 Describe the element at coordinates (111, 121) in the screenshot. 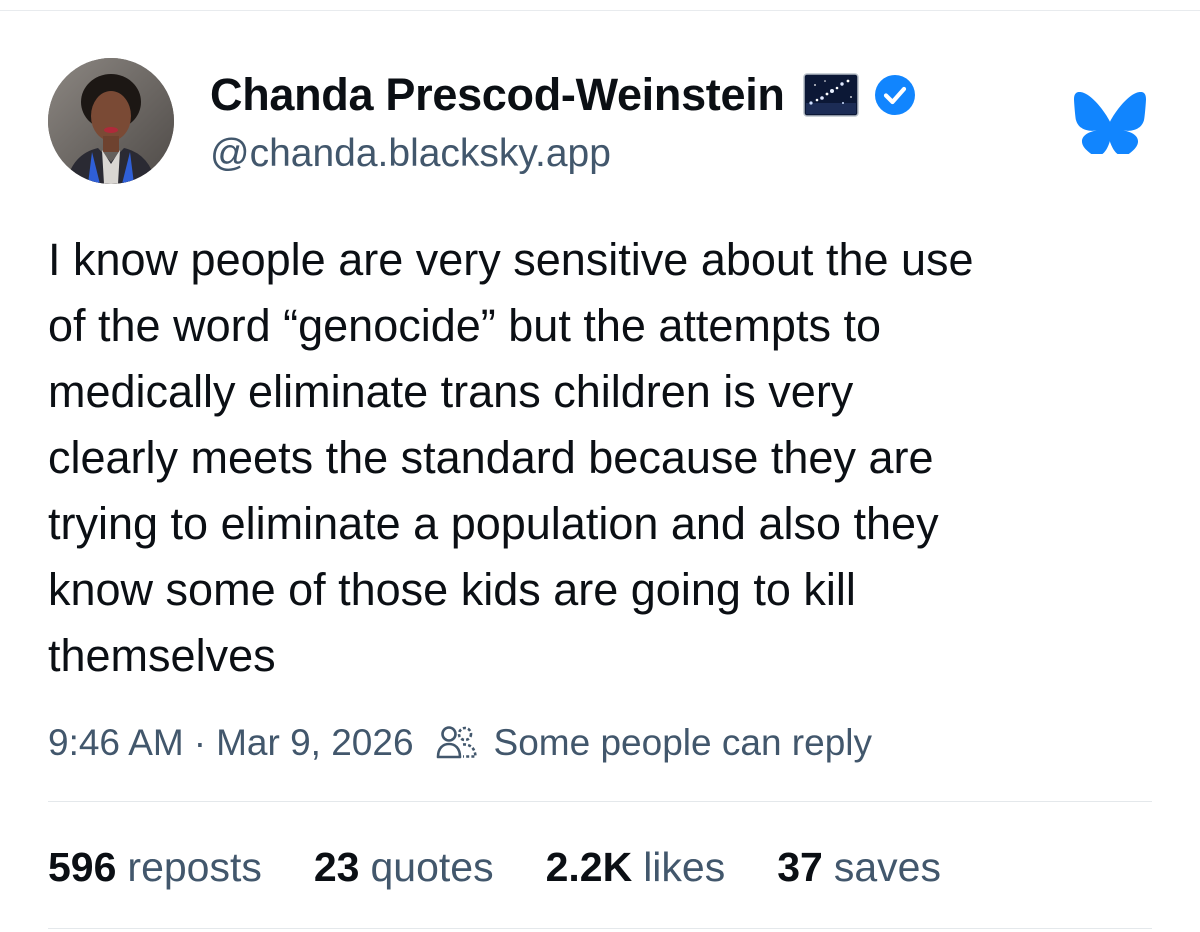

I see `avatar` at that location.